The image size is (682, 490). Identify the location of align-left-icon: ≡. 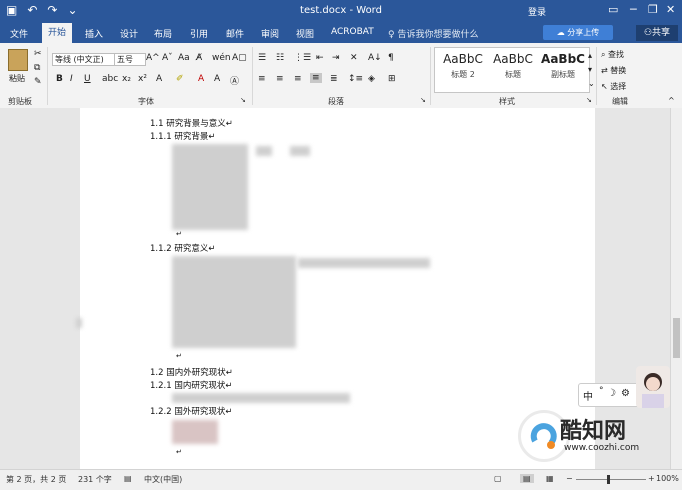
(262, 79).